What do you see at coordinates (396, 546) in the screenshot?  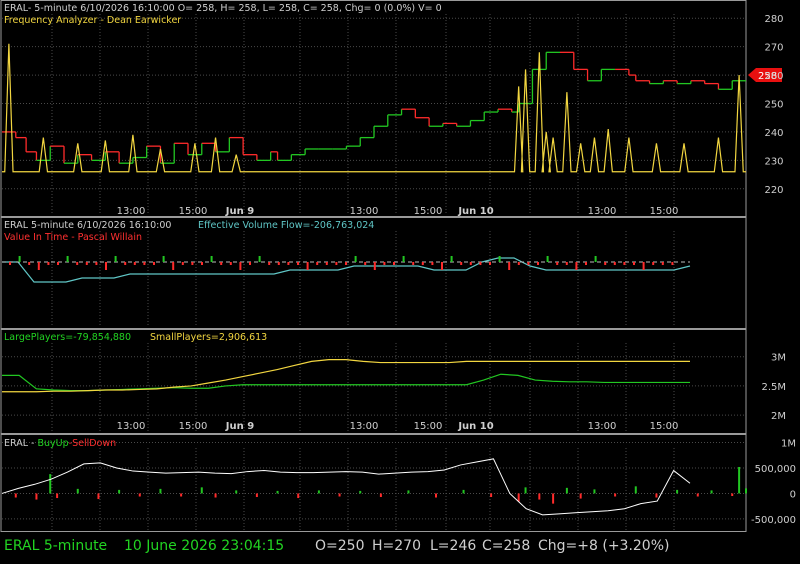 I see `status-high: H=270` at bounding box center [396, 546].